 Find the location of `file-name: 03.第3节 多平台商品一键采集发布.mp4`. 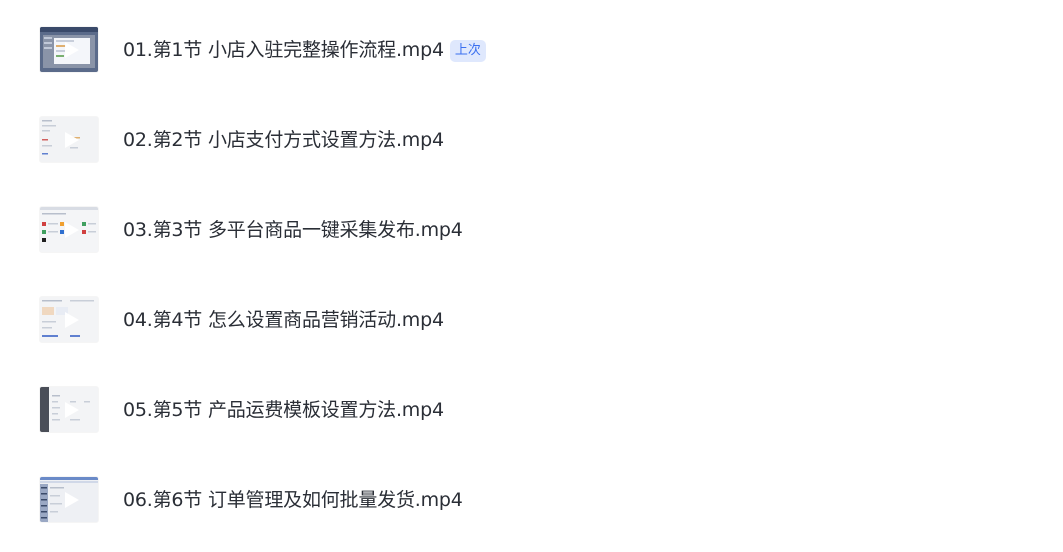

file-name: 03.第3节 多平台商品一键采集发布.mp4 is located at coordinates (293, 230).